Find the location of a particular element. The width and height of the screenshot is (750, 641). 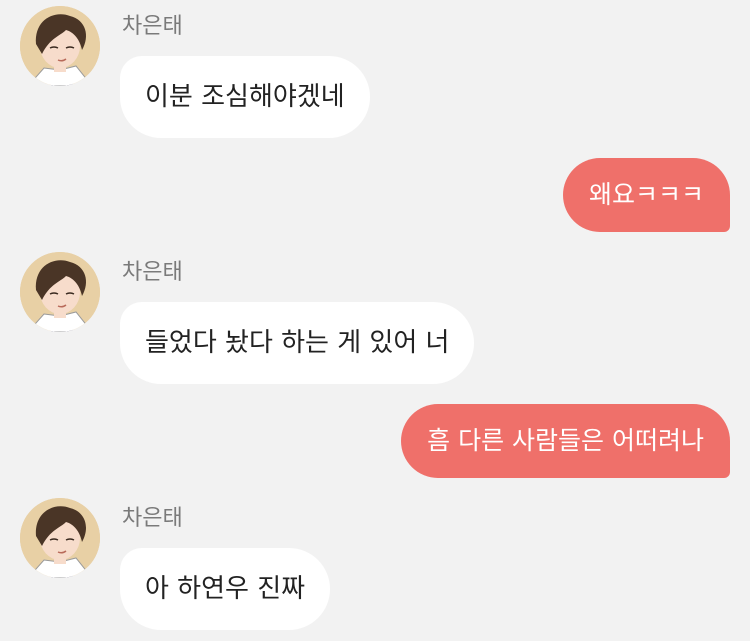

incoming-message-bubble: 아 하연우 진짜 is located at coordinates (225, 589).